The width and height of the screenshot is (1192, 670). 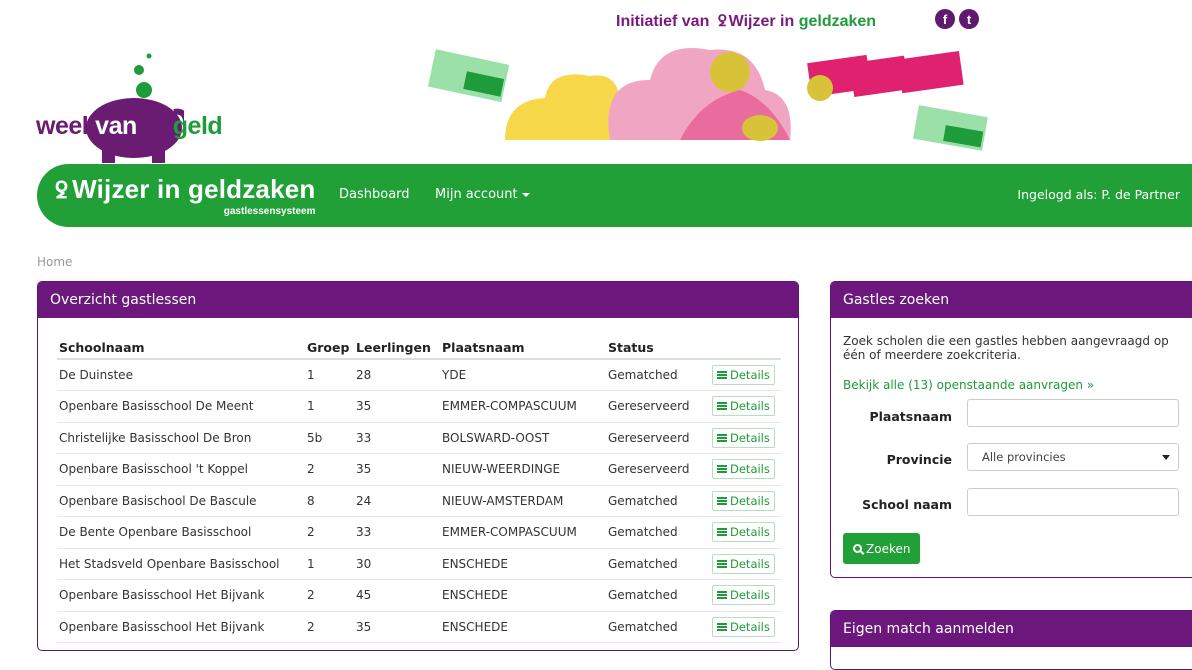 I want to click on school-naam-input, so click(x=1073, y=502).